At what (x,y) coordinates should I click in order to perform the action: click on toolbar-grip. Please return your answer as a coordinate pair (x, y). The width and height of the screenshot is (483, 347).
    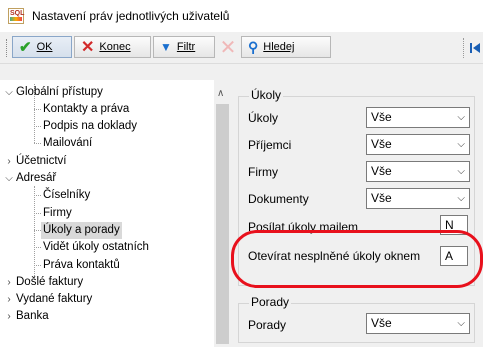
    Looking at the image, I should click on (7, 48).